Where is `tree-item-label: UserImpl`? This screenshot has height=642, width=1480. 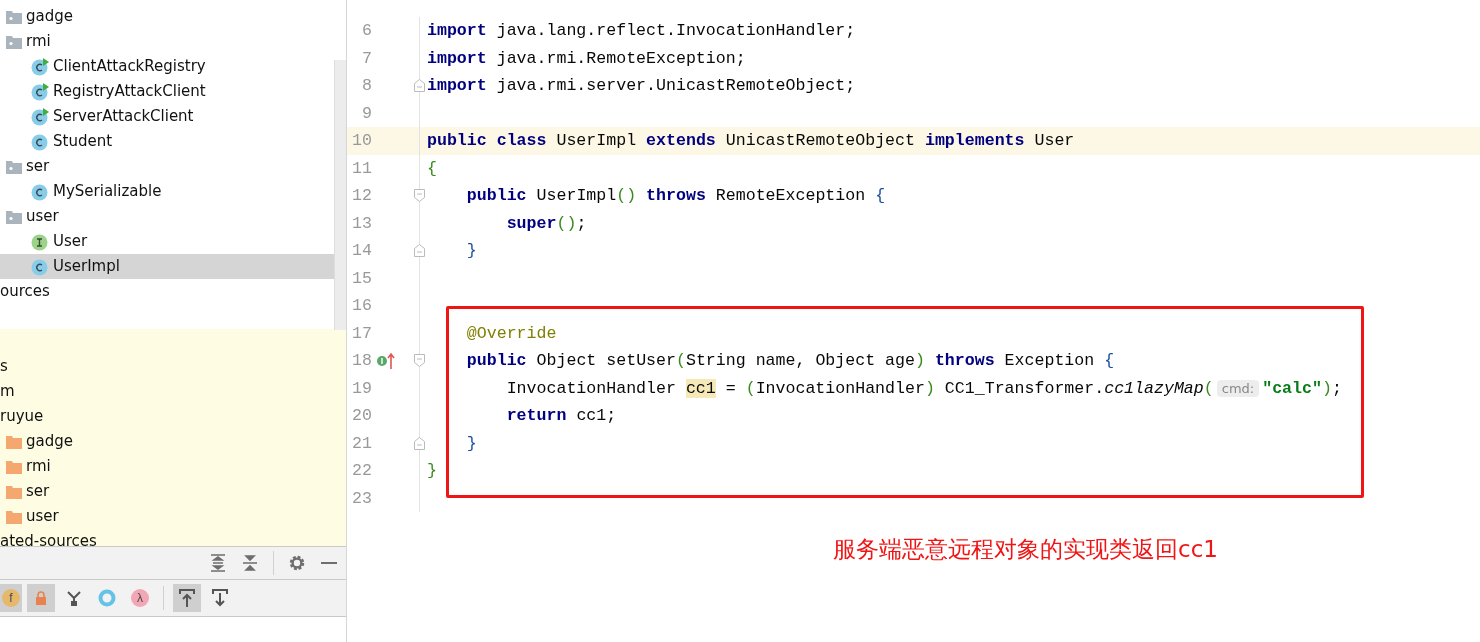
tree-item-label: UserImpl is located at coordinates (86, 266).